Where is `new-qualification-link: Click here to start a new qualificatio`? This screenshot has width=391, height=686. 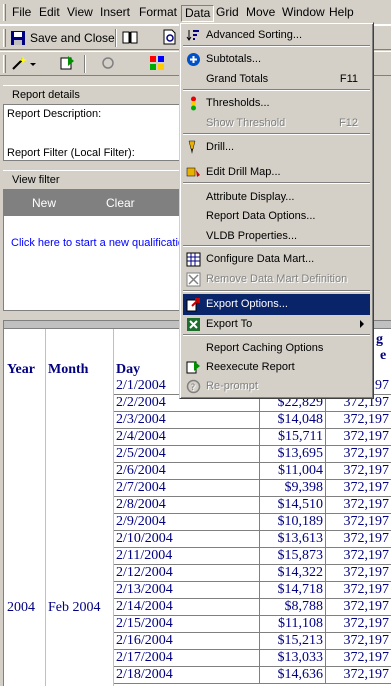 new-qualification-link: Click here to start a new qualificatio is located at coordinates (97, 243).